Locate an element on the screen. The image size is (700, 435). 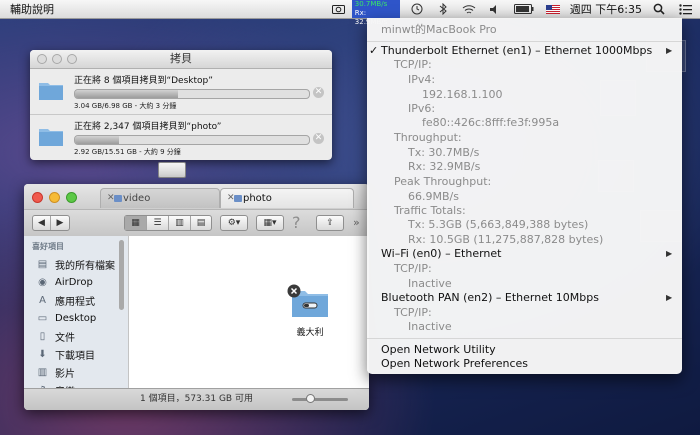
cancel-copy-badge-icon is located at coordinates (294, 291).